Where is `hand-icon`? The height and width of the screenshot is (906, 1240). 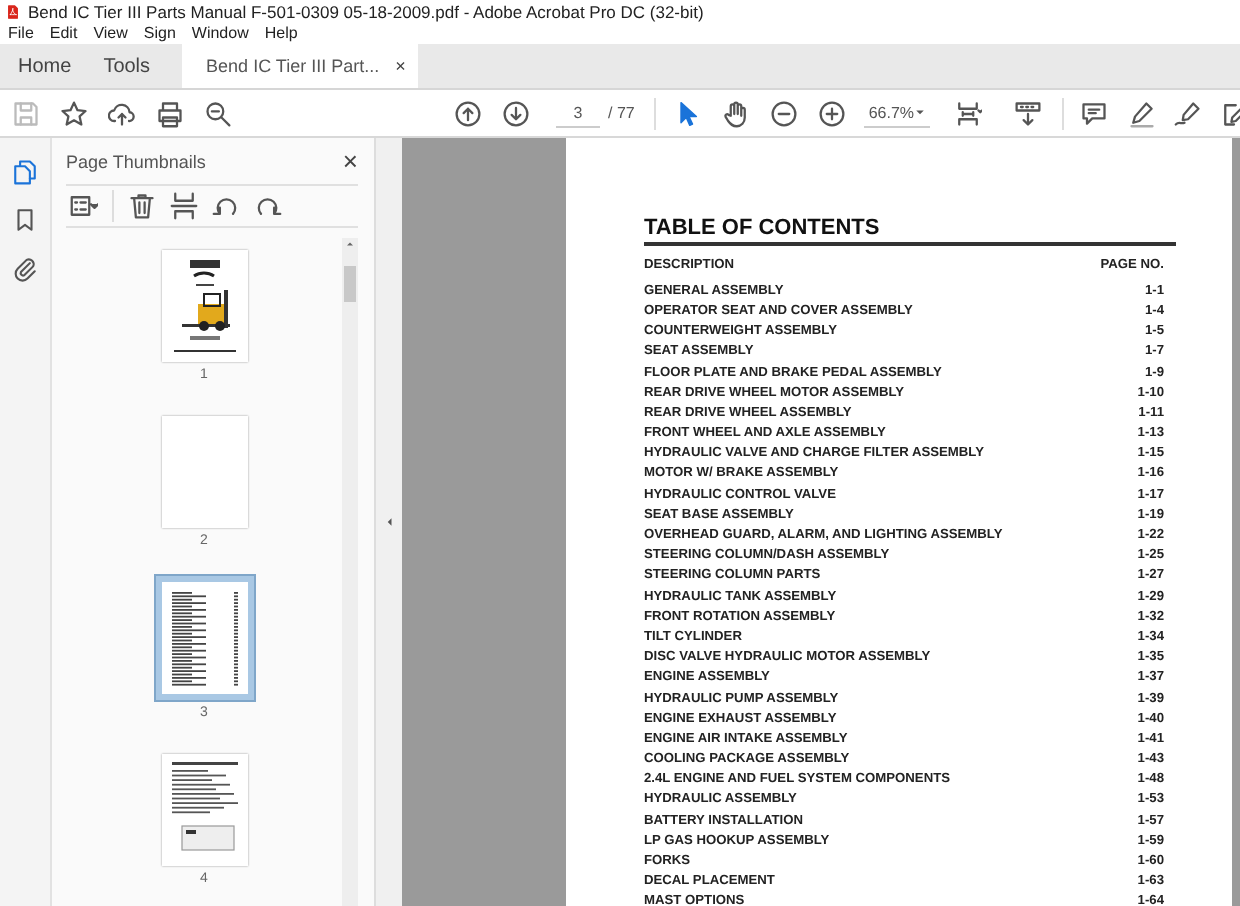
hand-icon is located at coordinates (736, 113).